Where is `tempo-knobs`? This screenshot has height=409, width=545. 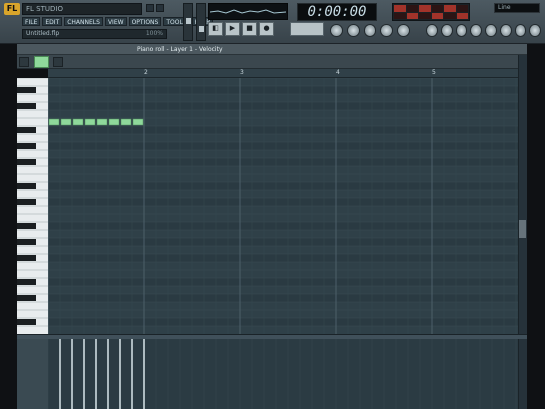
tempo-knobs is located at coordinates (370, 33).